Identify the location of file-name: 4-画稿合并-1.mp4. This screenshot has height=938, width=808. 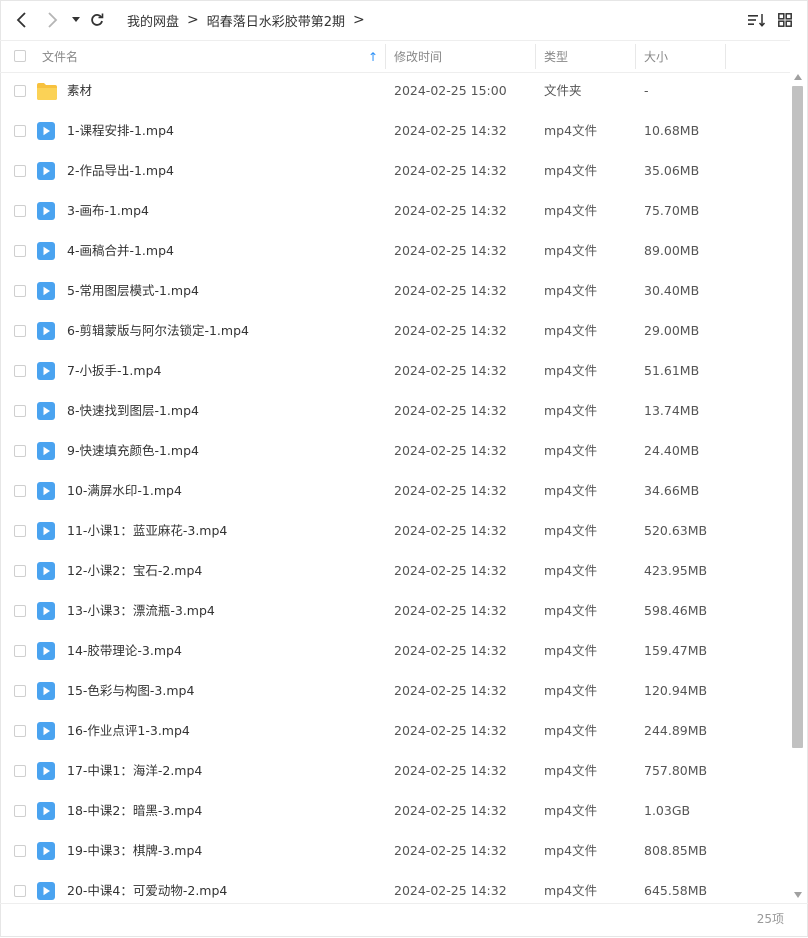
(120, 251).